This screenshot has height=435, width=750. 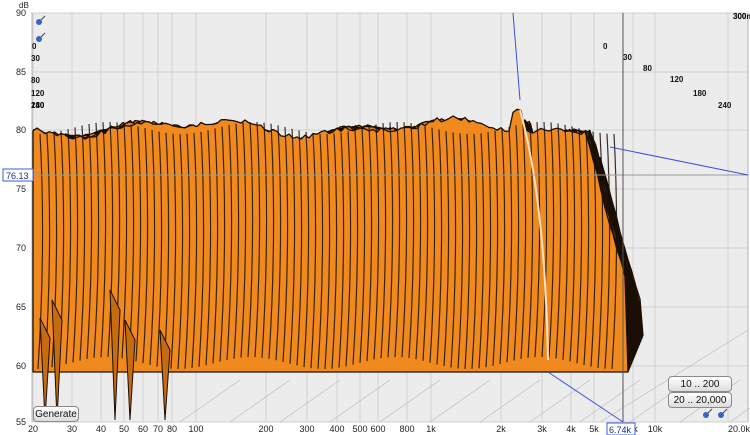 What do you see at coordinates (700, 400) in the screenshot?
I see `range-20-20000-button: 20 .. 20,000` at bounding box center [700, 400].